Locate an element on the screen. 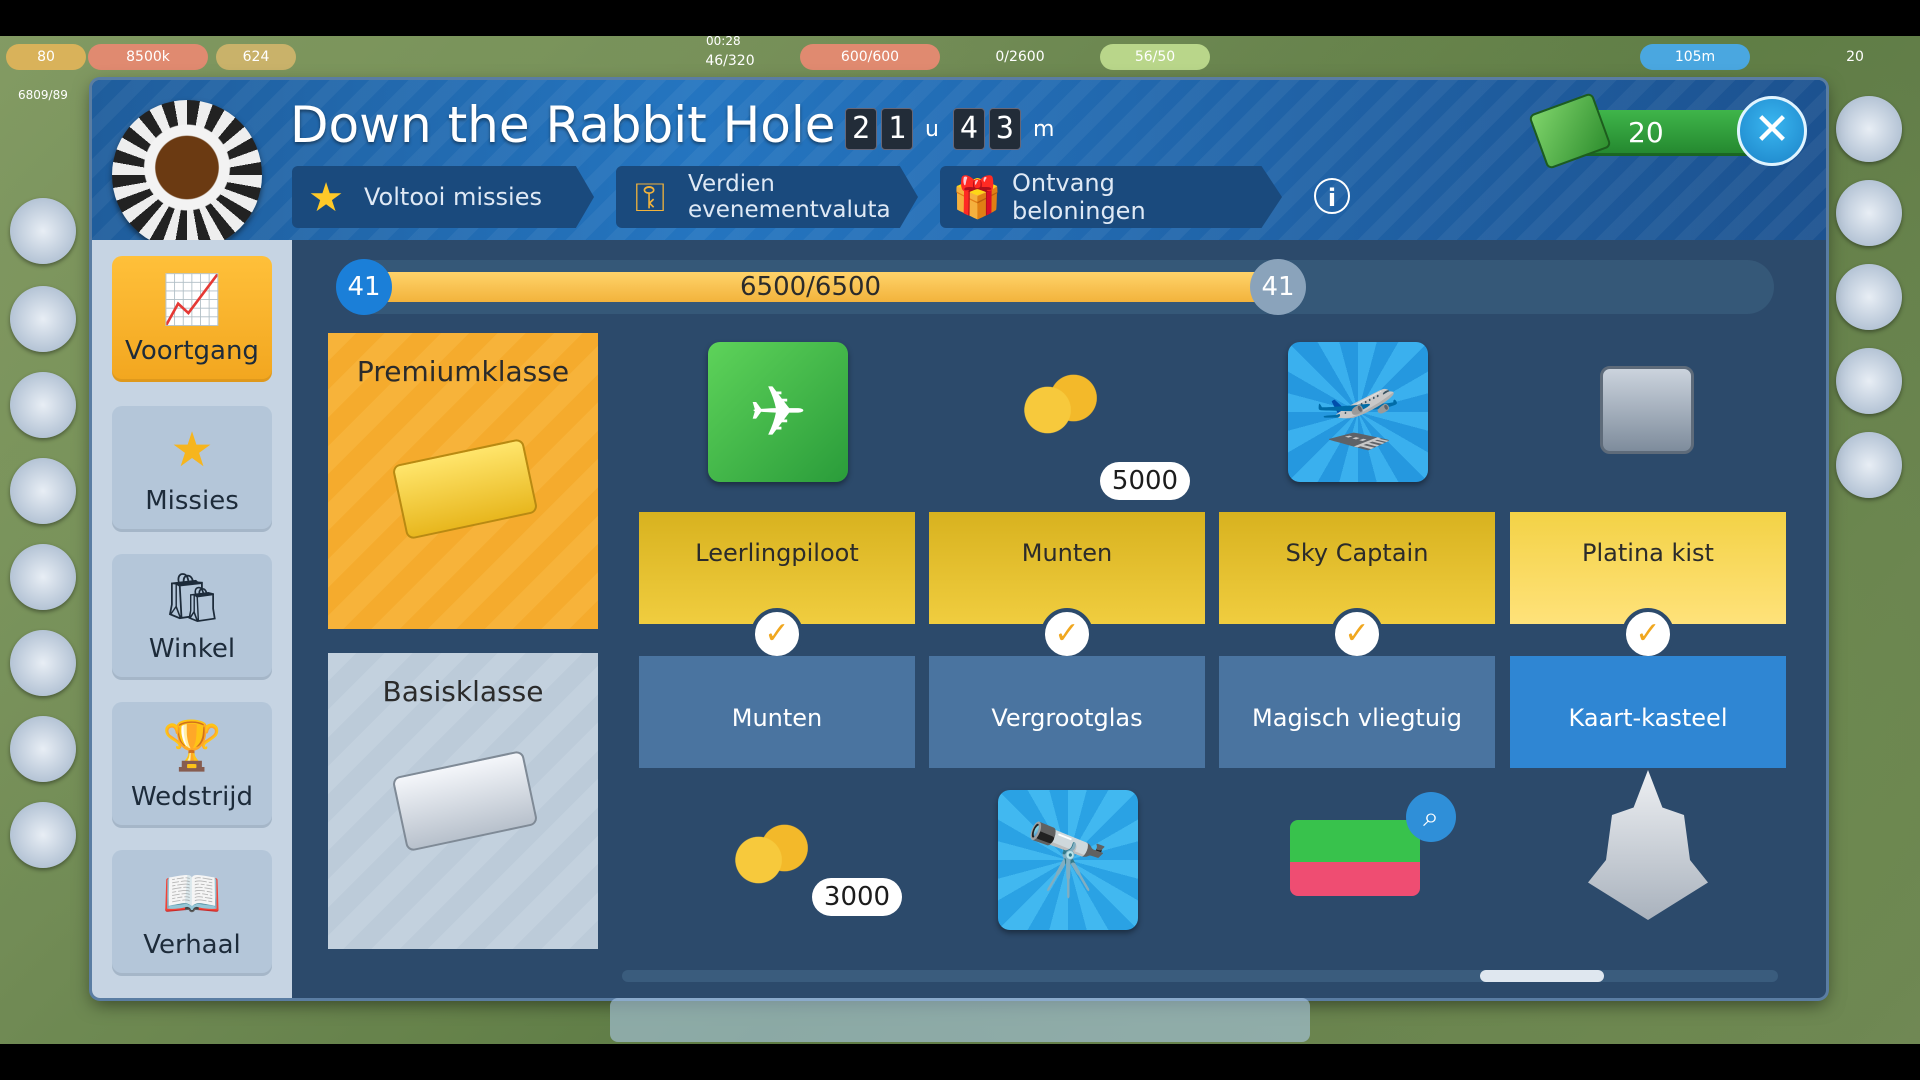  sidebar-item-label: Winkel is located at coordinates (192, 649).